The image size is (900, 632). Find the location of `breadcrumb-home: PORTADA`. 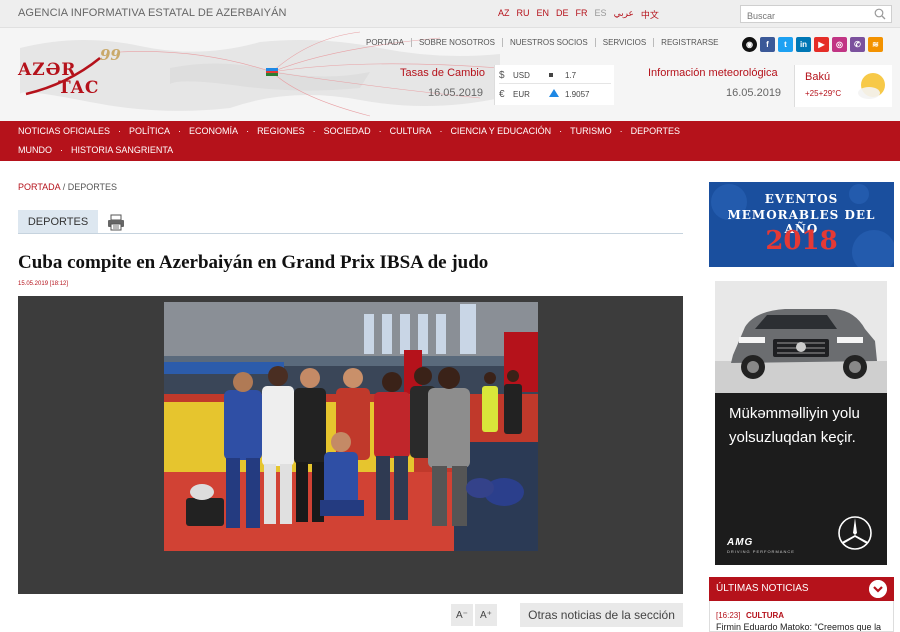

breadcrumb-home: PORTADA is located at coordinates (39, 187).